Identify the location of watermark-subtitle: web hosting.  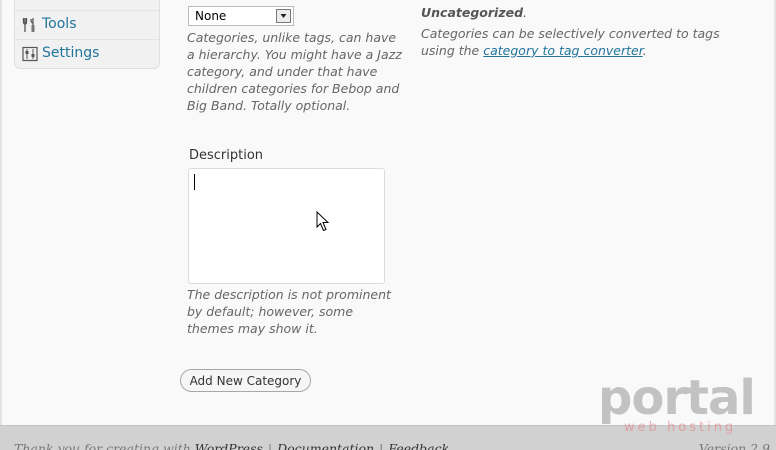
(680, 427).